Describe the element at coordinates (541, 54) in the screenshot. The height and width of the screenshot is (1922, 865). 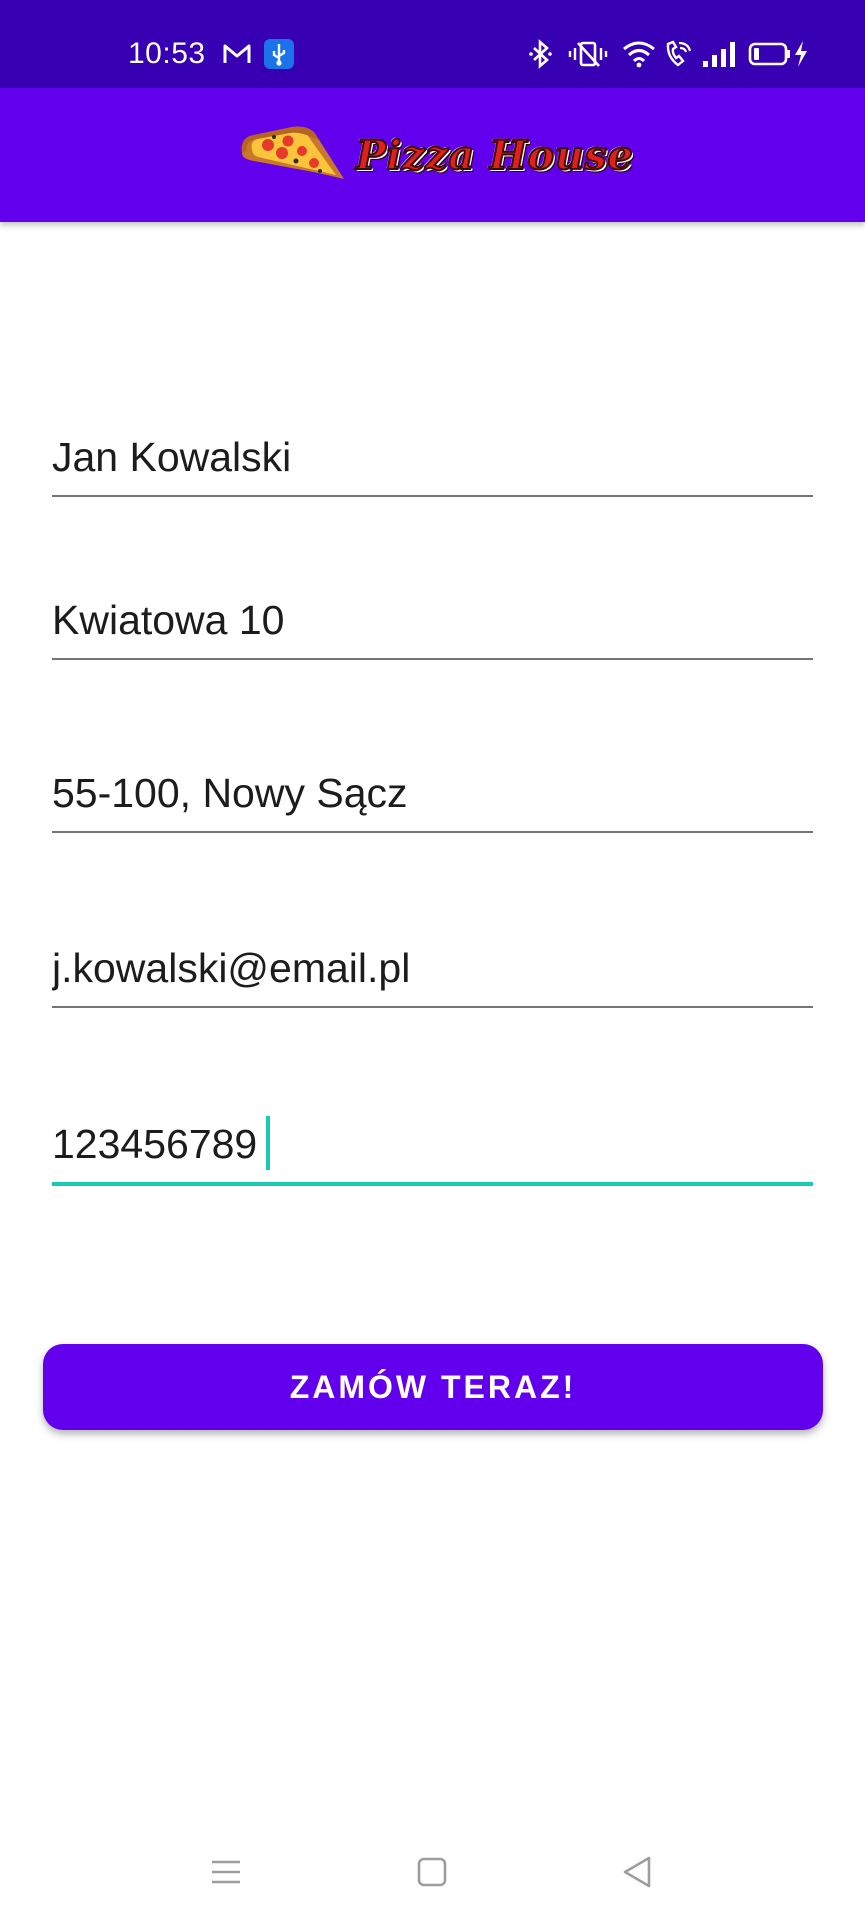
I see `bluetooth-icon` at that location.